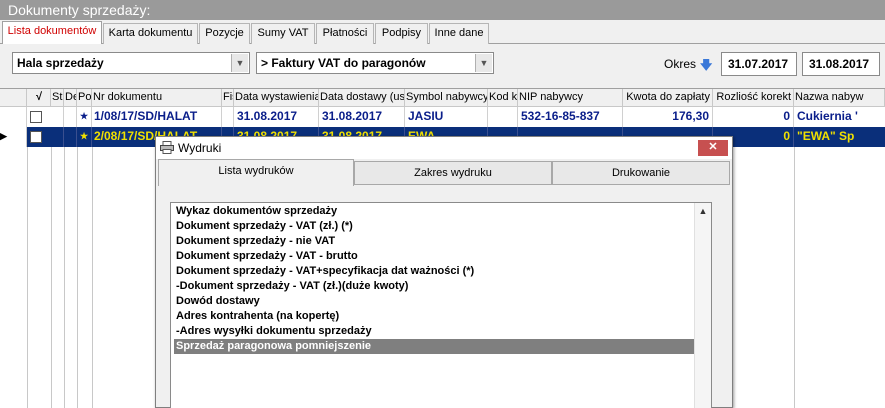 The height and width of the screenshot is (408, 885). What do you see at coordinates (434, 241) in the screenshot?
I see `list-item: Dokument sprzedaży - nie VAT` at bounding box center [434, 241].